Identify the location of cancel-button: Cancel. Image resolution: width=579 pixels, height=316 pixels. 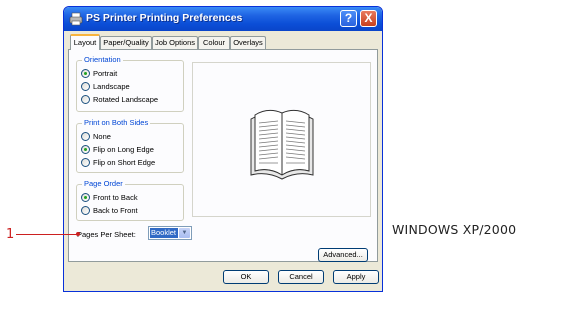
(301, 277).